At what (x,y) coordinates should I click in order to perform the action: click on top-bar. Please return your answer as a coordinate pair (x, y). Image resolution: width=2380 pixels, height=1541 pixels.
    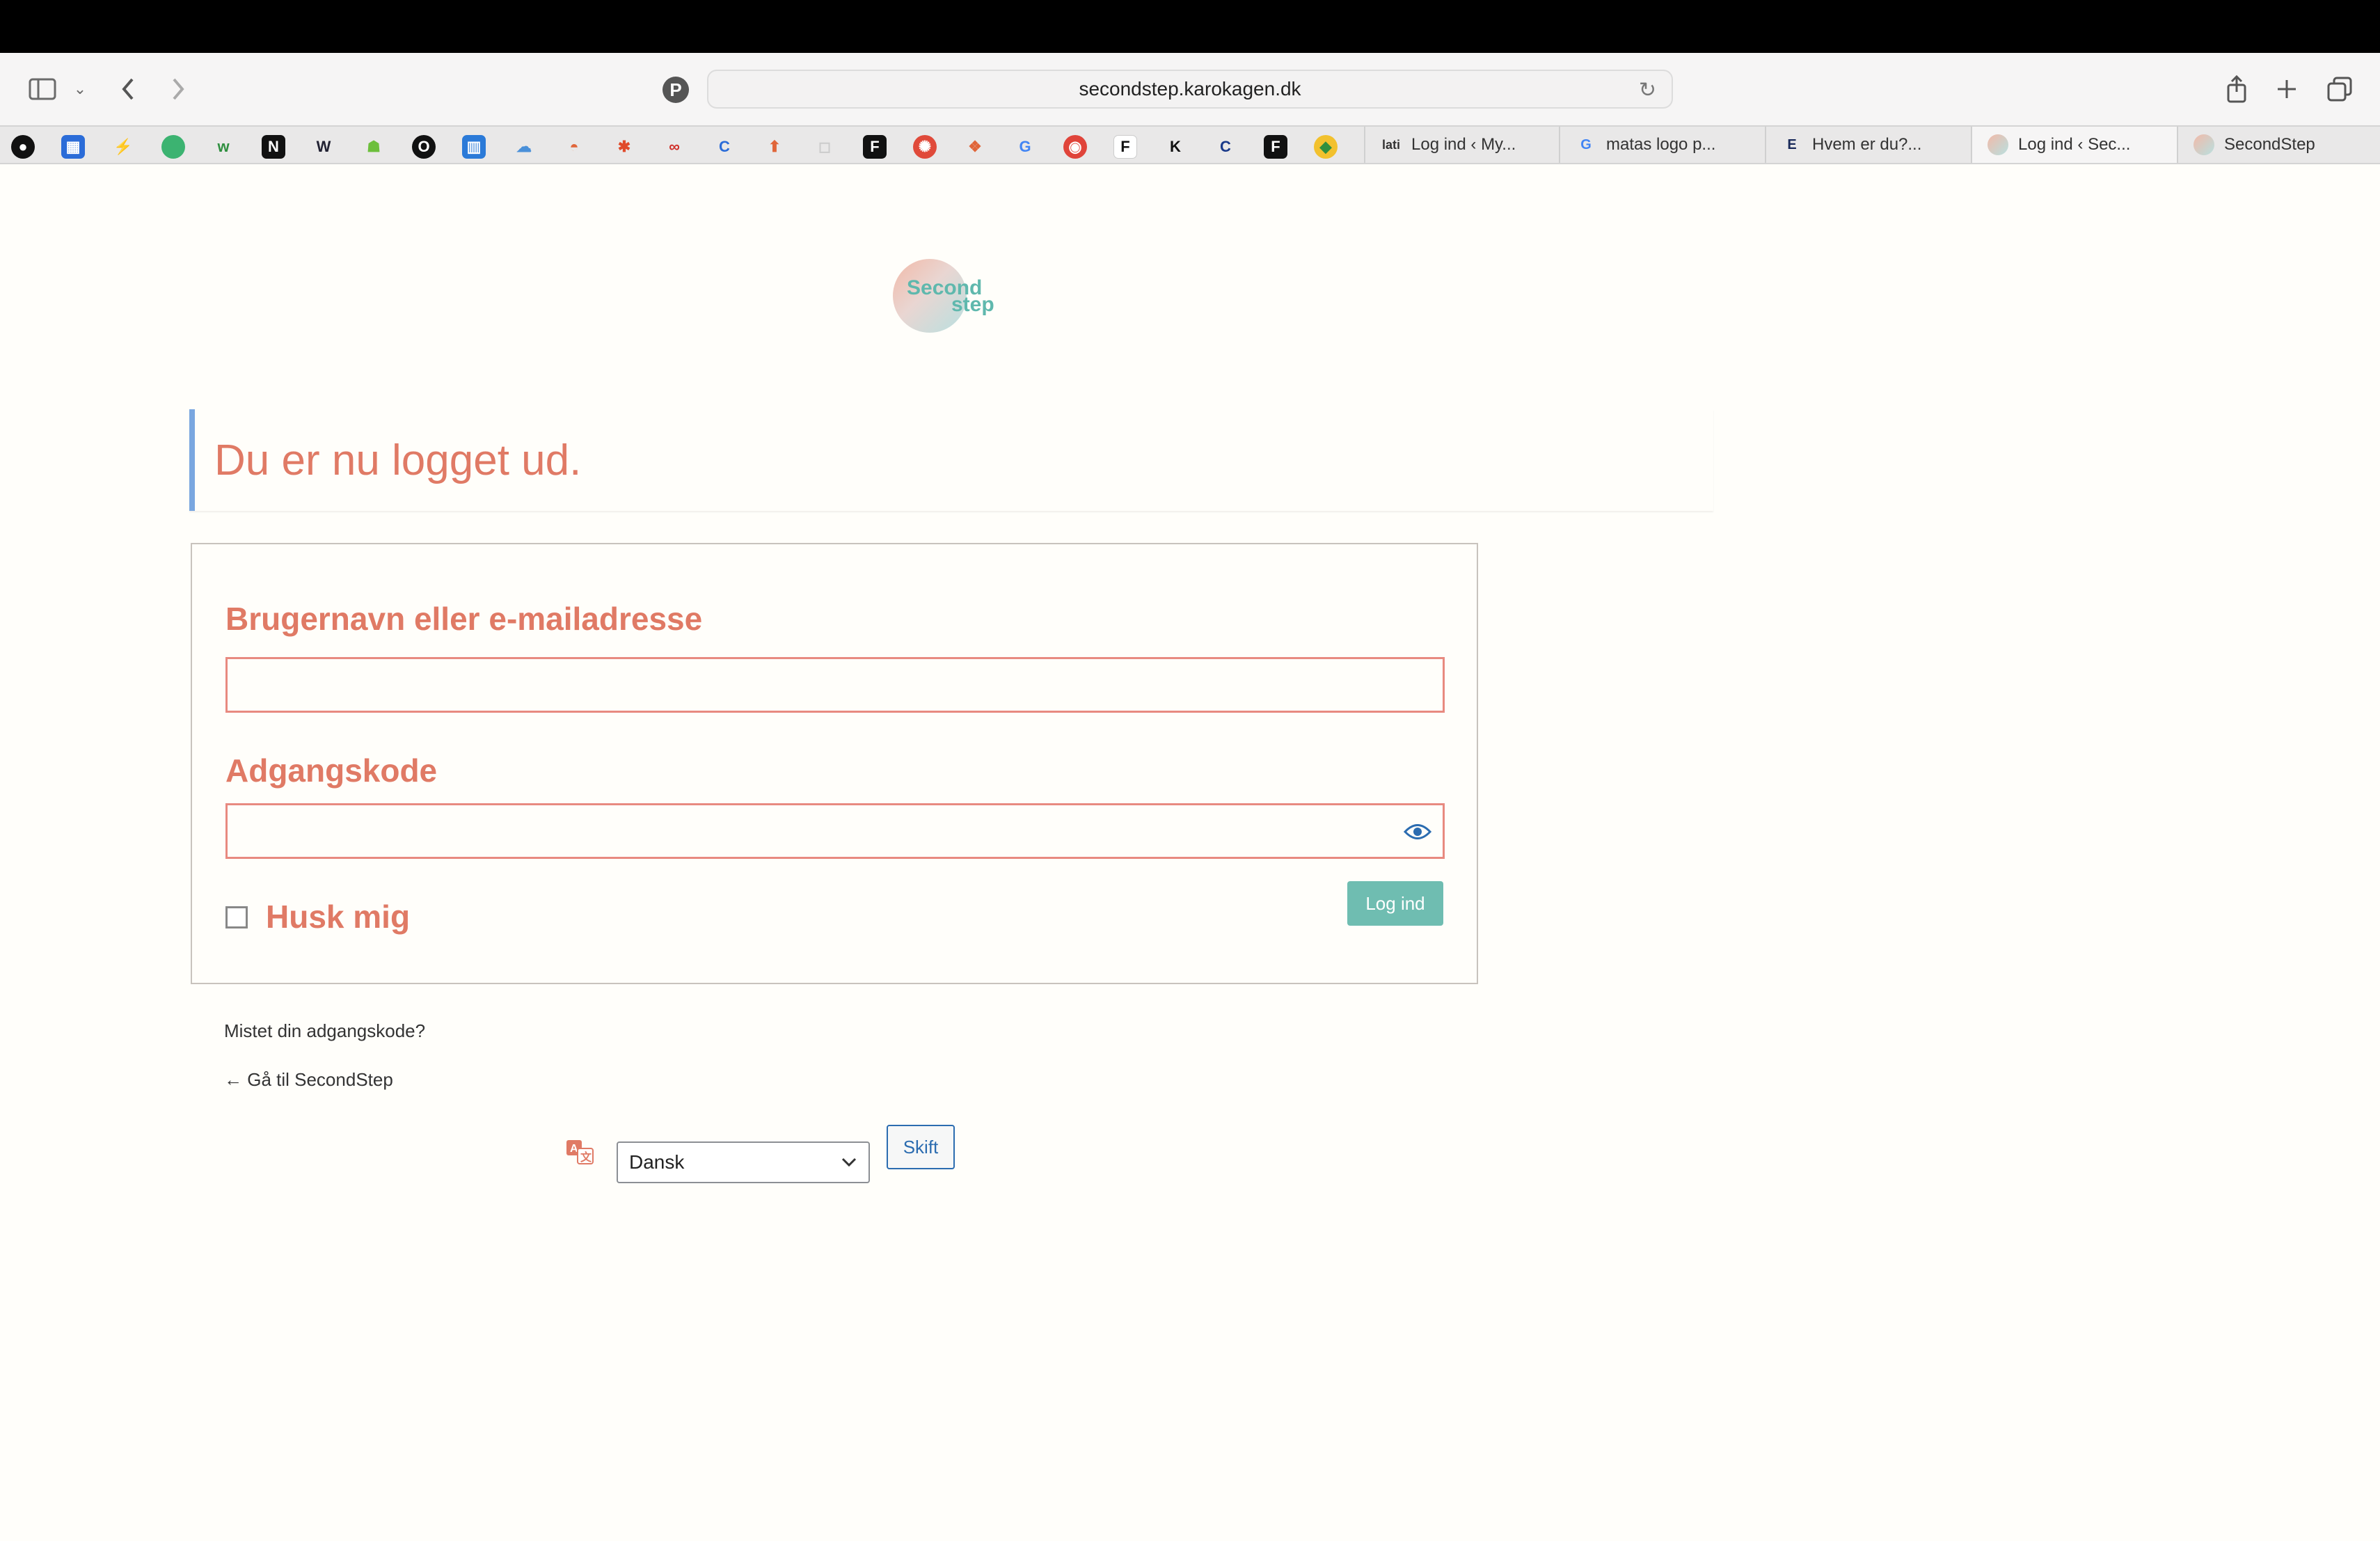
    Looking at the image, I should click on (1190, 26).